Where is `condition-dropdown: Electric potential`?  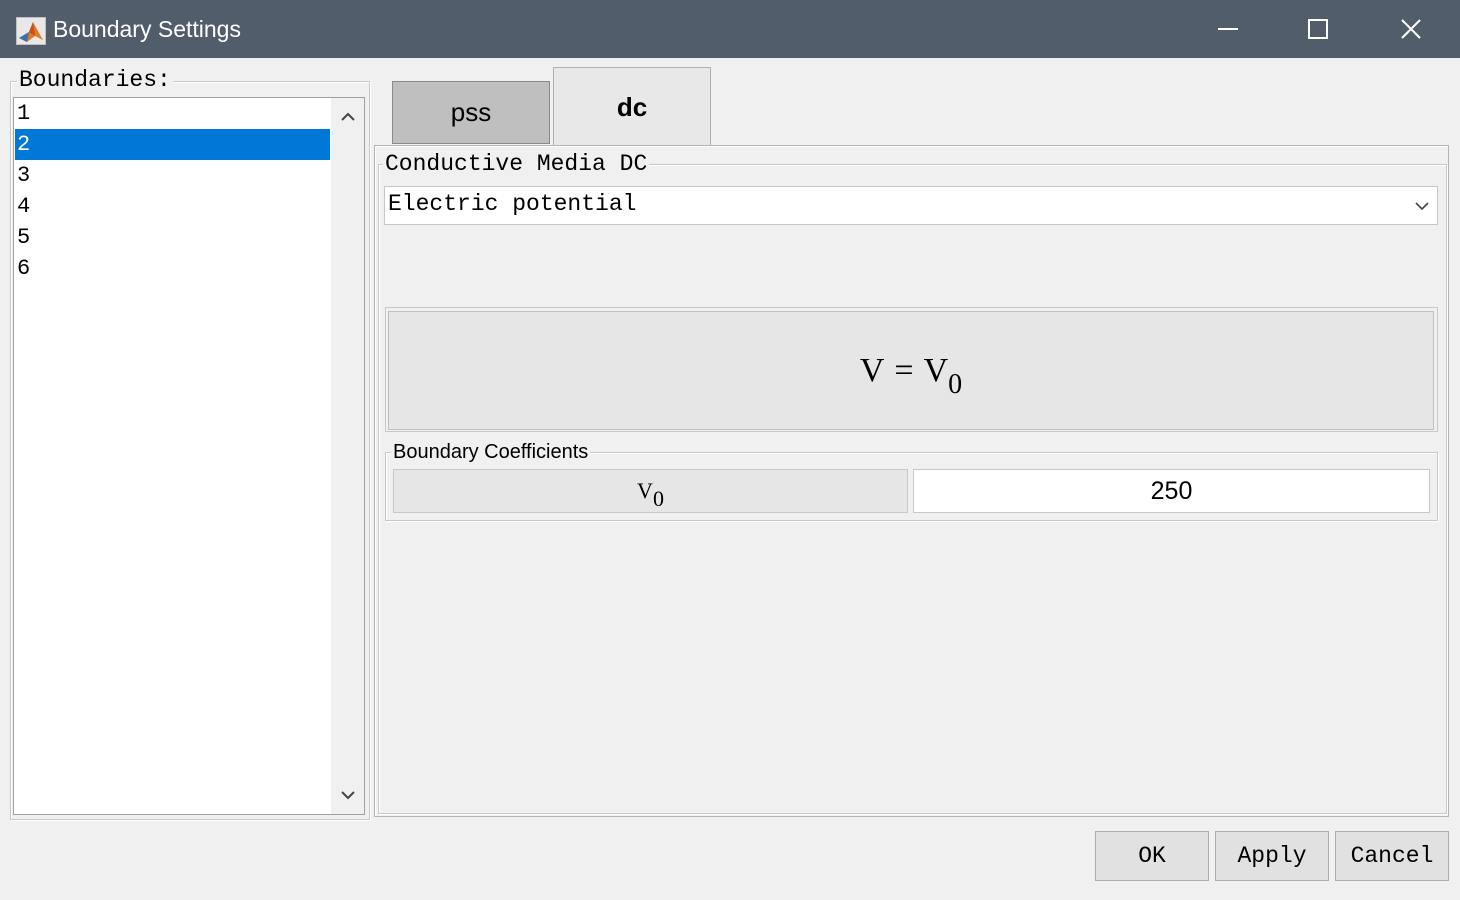 condition-dropdown: Electric potential is located at coordinates (911, 205).